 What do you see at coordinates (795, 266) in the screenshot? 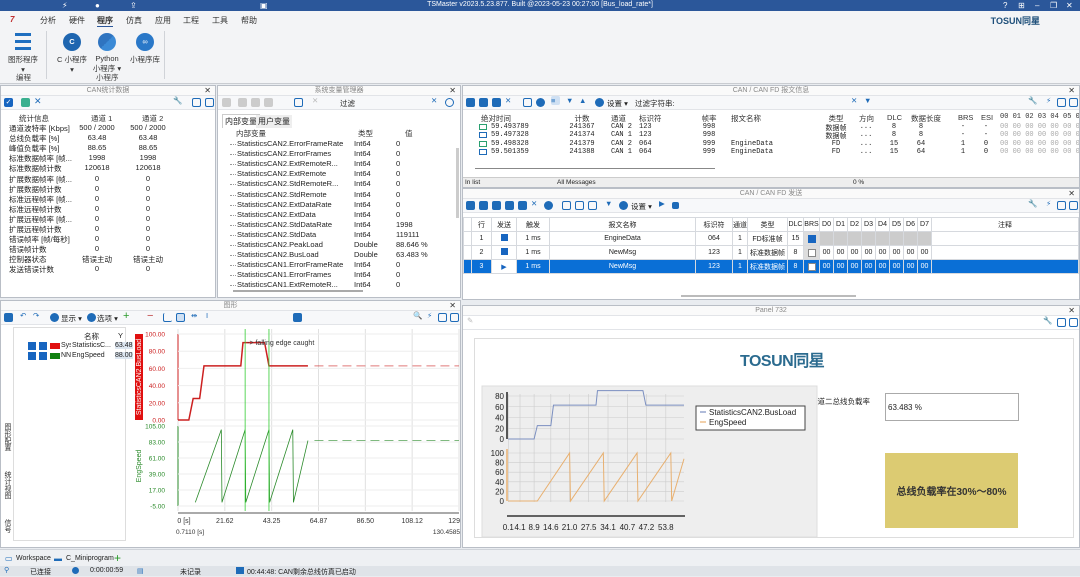
I see `dlc-cell: 8` at bounding box center [795, 266].